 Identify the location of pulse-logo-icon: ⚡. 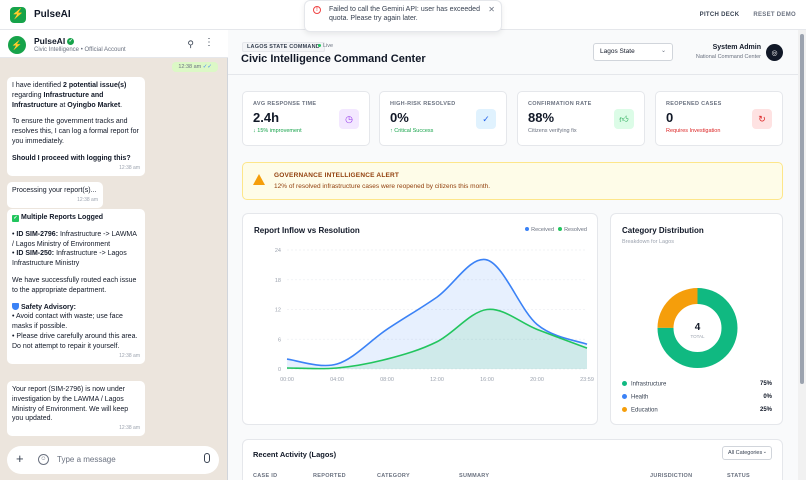
(18, 14).